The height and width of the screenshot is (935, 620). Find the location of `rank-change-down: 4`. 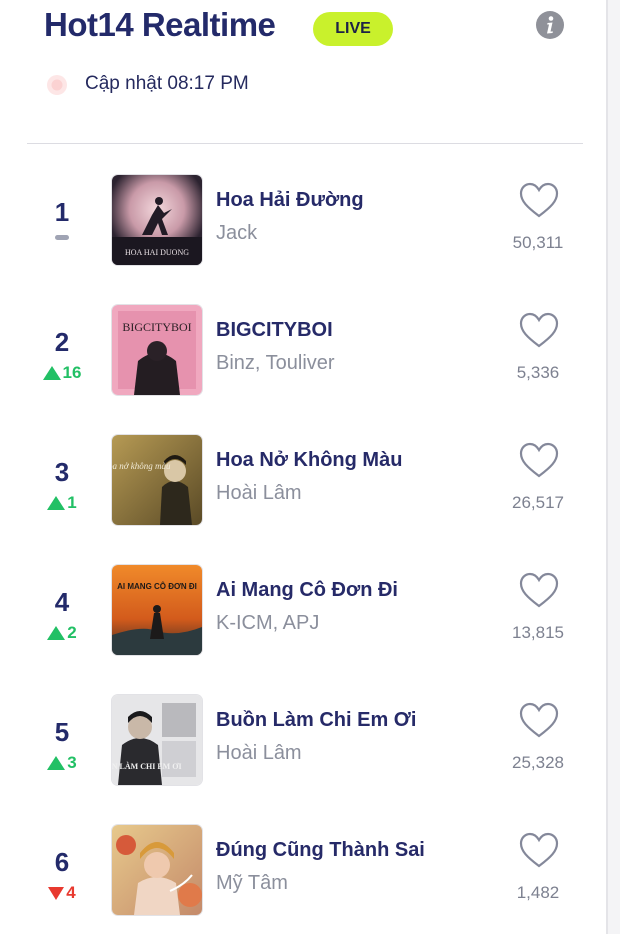

rank-change-down: 4 is located at coordinates (62, 893).